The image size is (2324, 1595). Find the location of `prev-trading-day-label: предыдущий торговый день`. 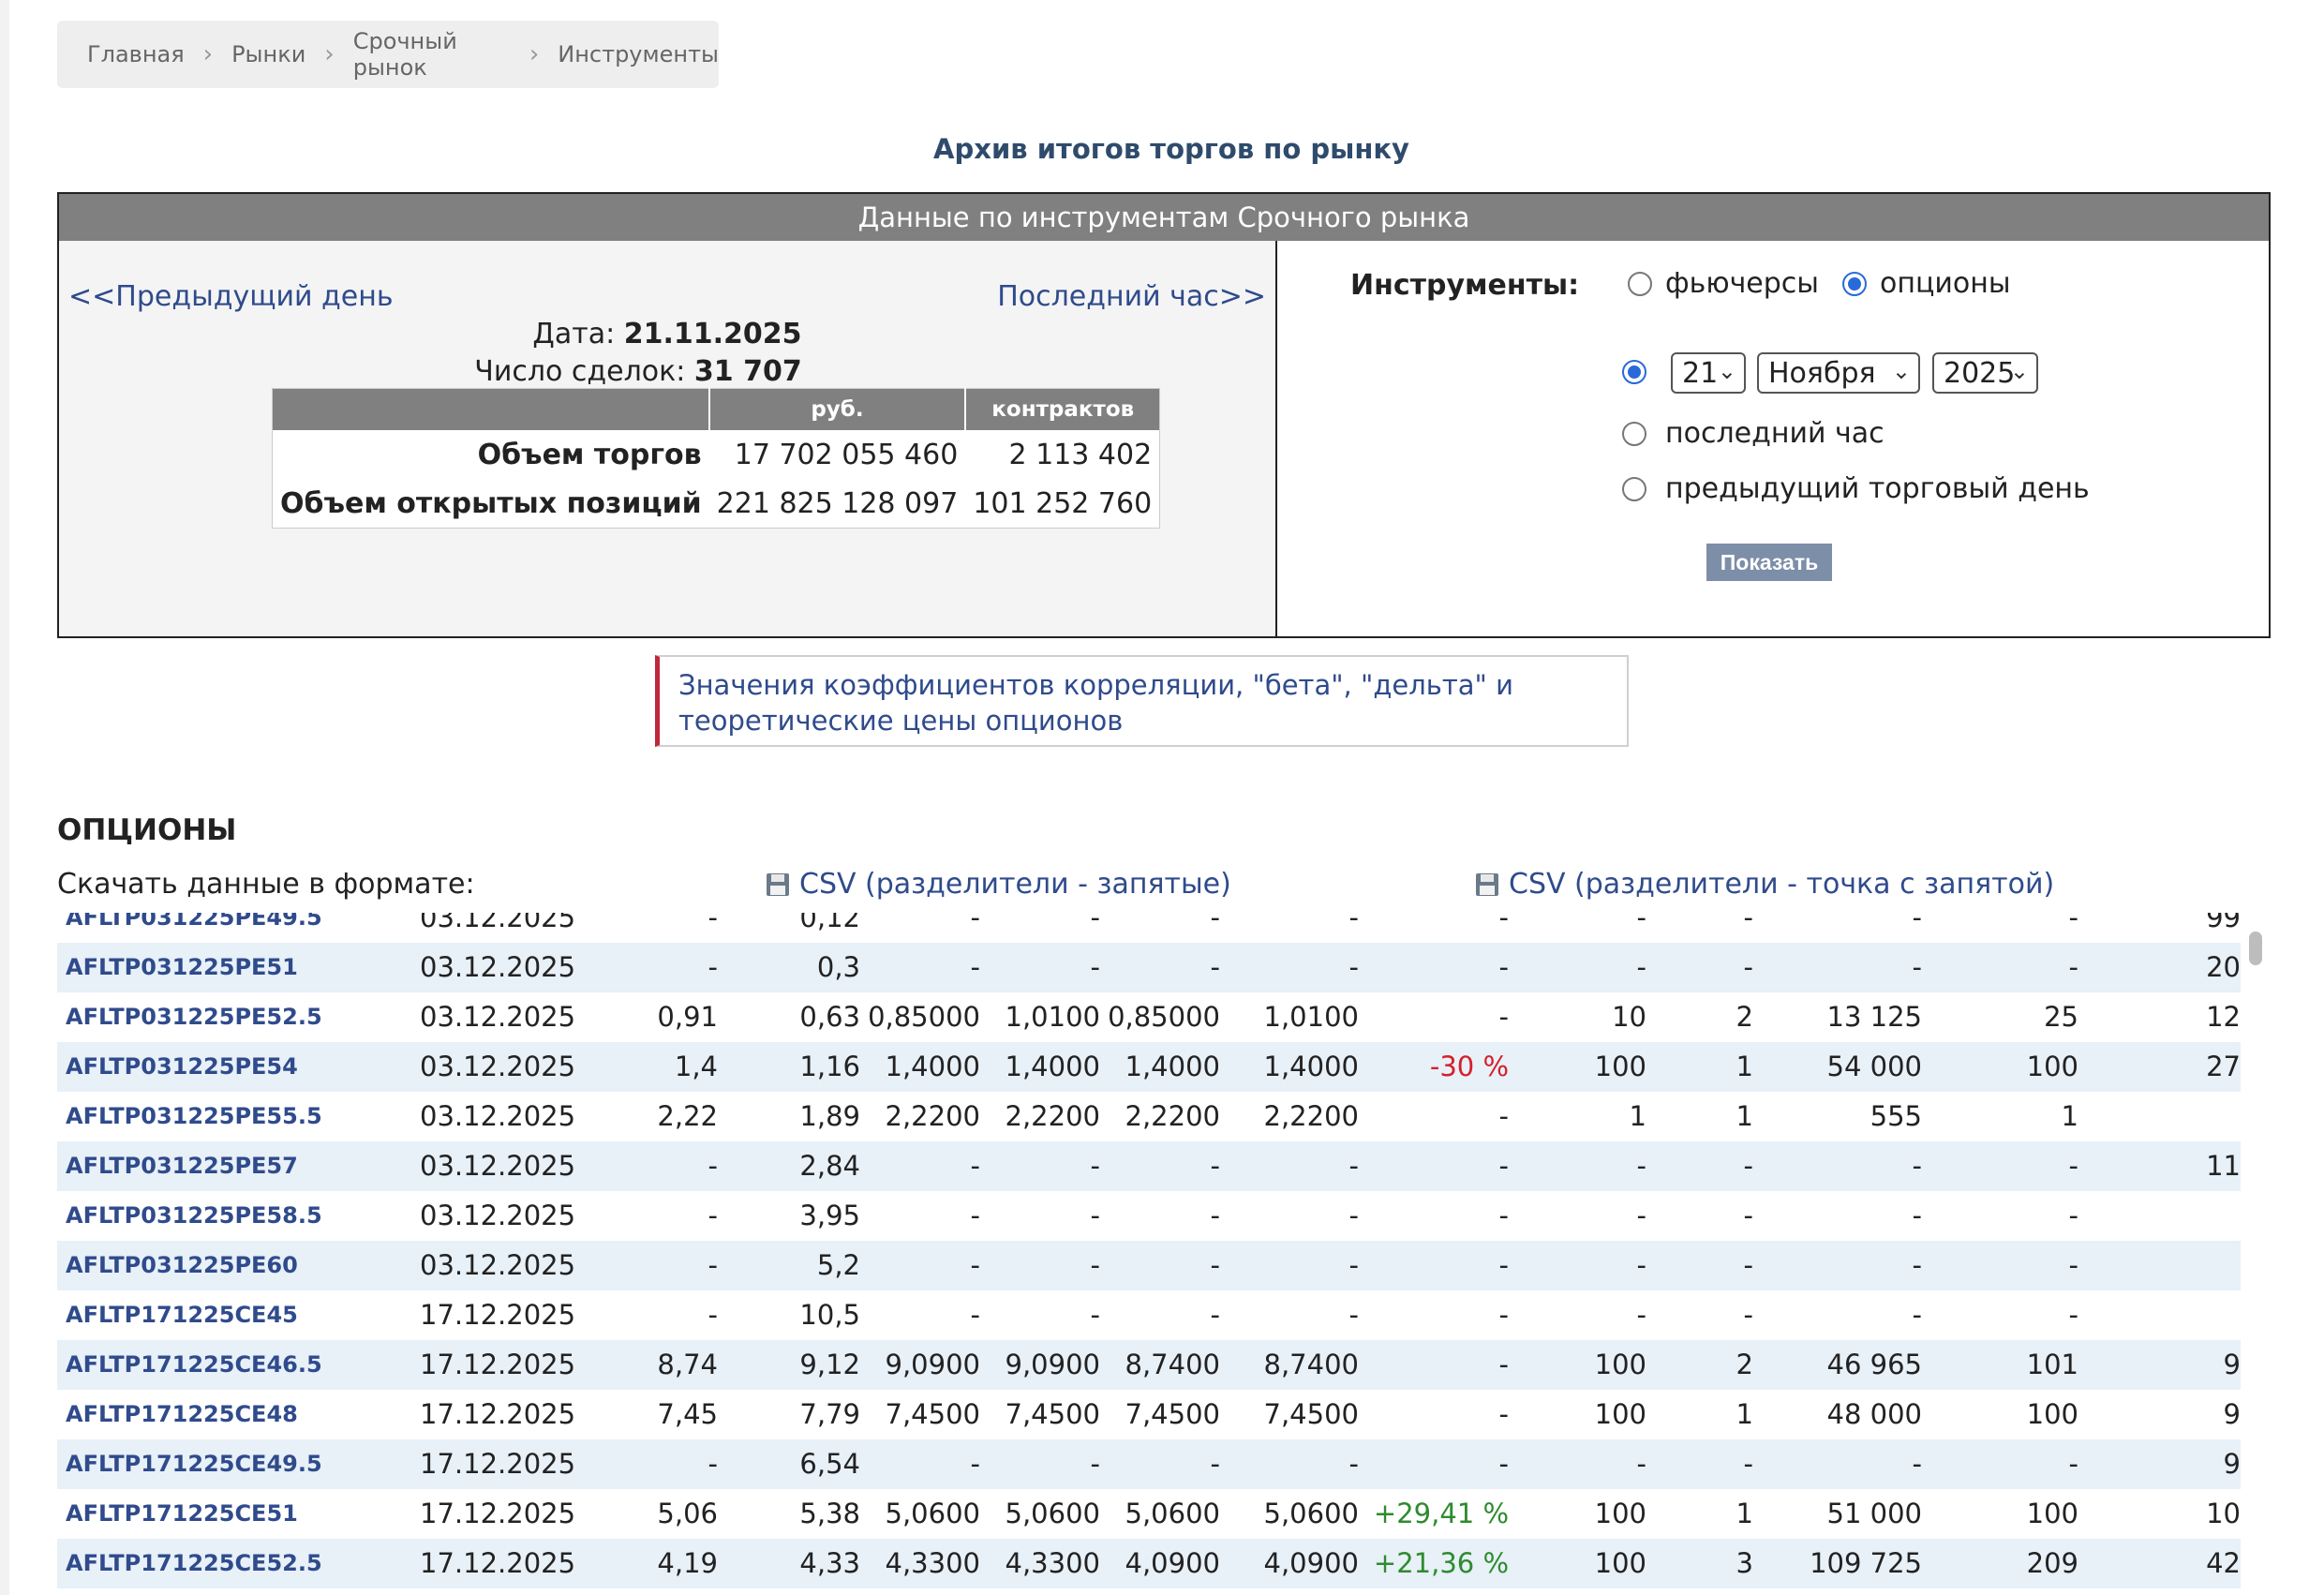

prev-trading-day-label: предыдущий торговый день is located at coordinates (1877, 488).